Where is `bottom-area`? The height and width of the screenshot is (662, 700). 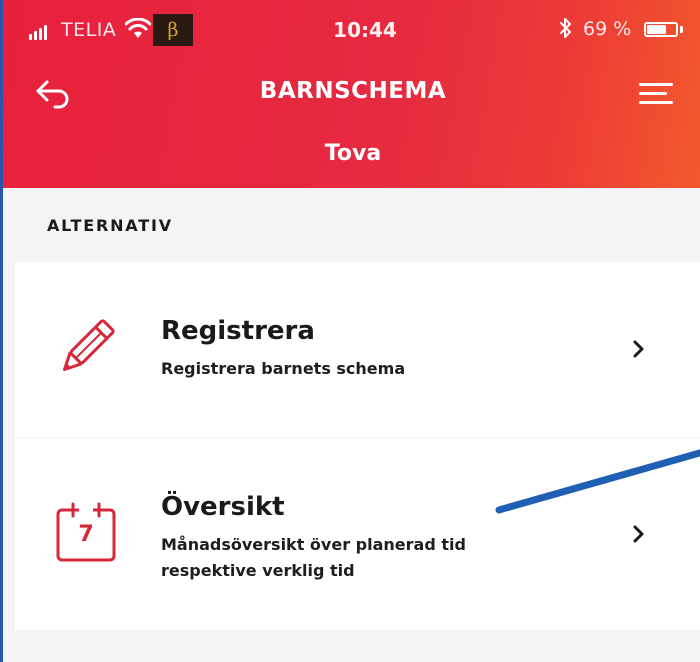 bottom-area is located at coordinates (351, 646).